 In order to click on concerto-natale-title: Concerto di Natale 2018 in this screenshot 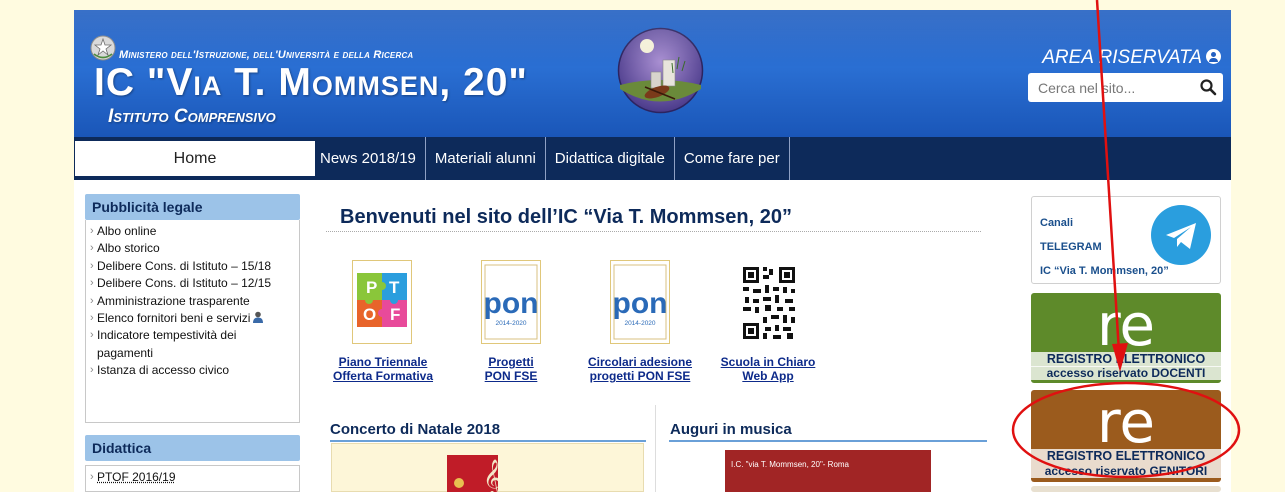, I will do `click(415, 429)`.